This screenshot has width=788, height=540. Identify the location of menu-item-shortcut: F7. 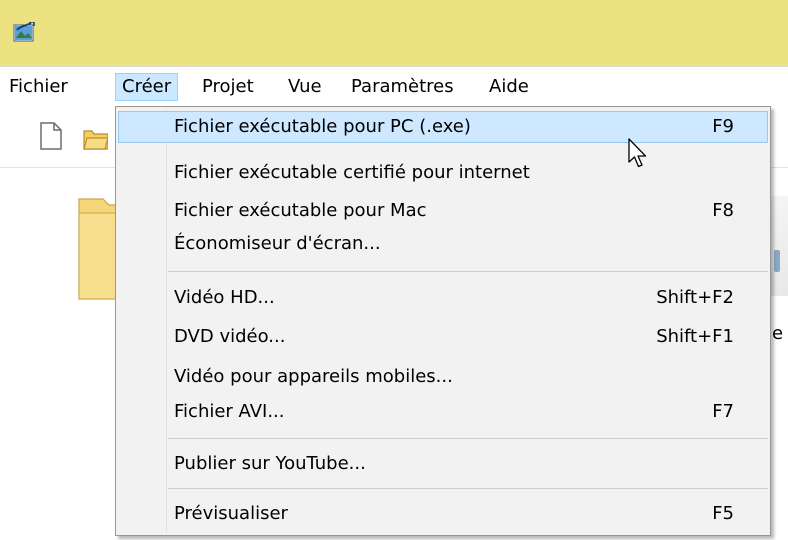
(723, 411).